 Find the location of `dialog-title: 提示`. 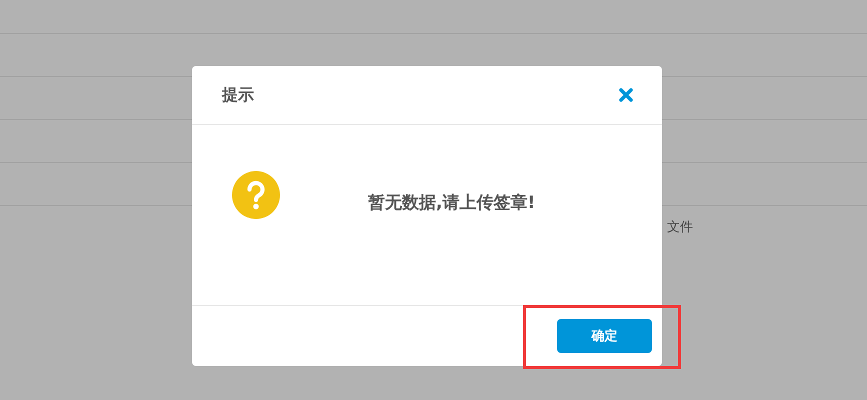

dialog-title: 提示 is located at coordinates (238, 95).